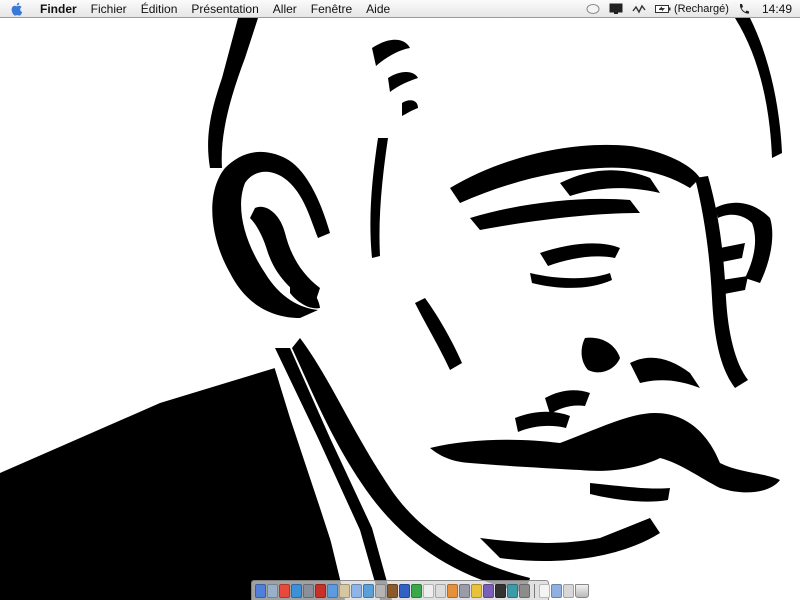 This screenshot has width=800, height=600. Describe the element at coordinates (332, 590) in the screenshot. I see `dock-ichat-icon` at that location.